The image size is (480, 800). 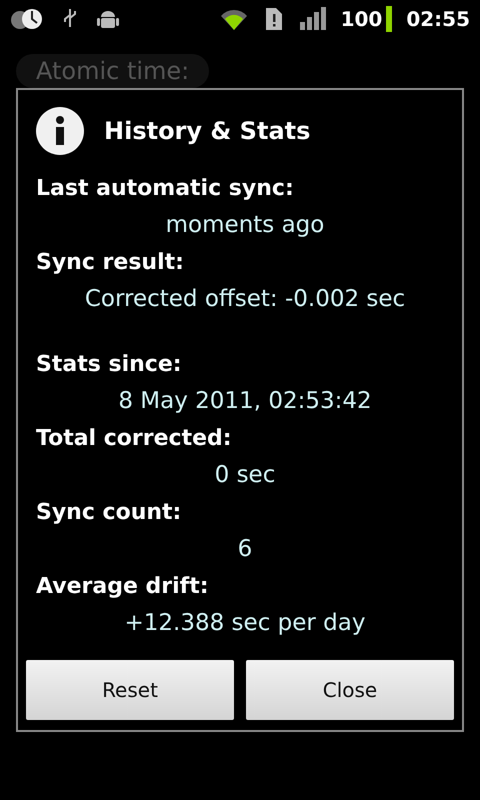 I want to click on info-icon, so click(x=60, y=131).